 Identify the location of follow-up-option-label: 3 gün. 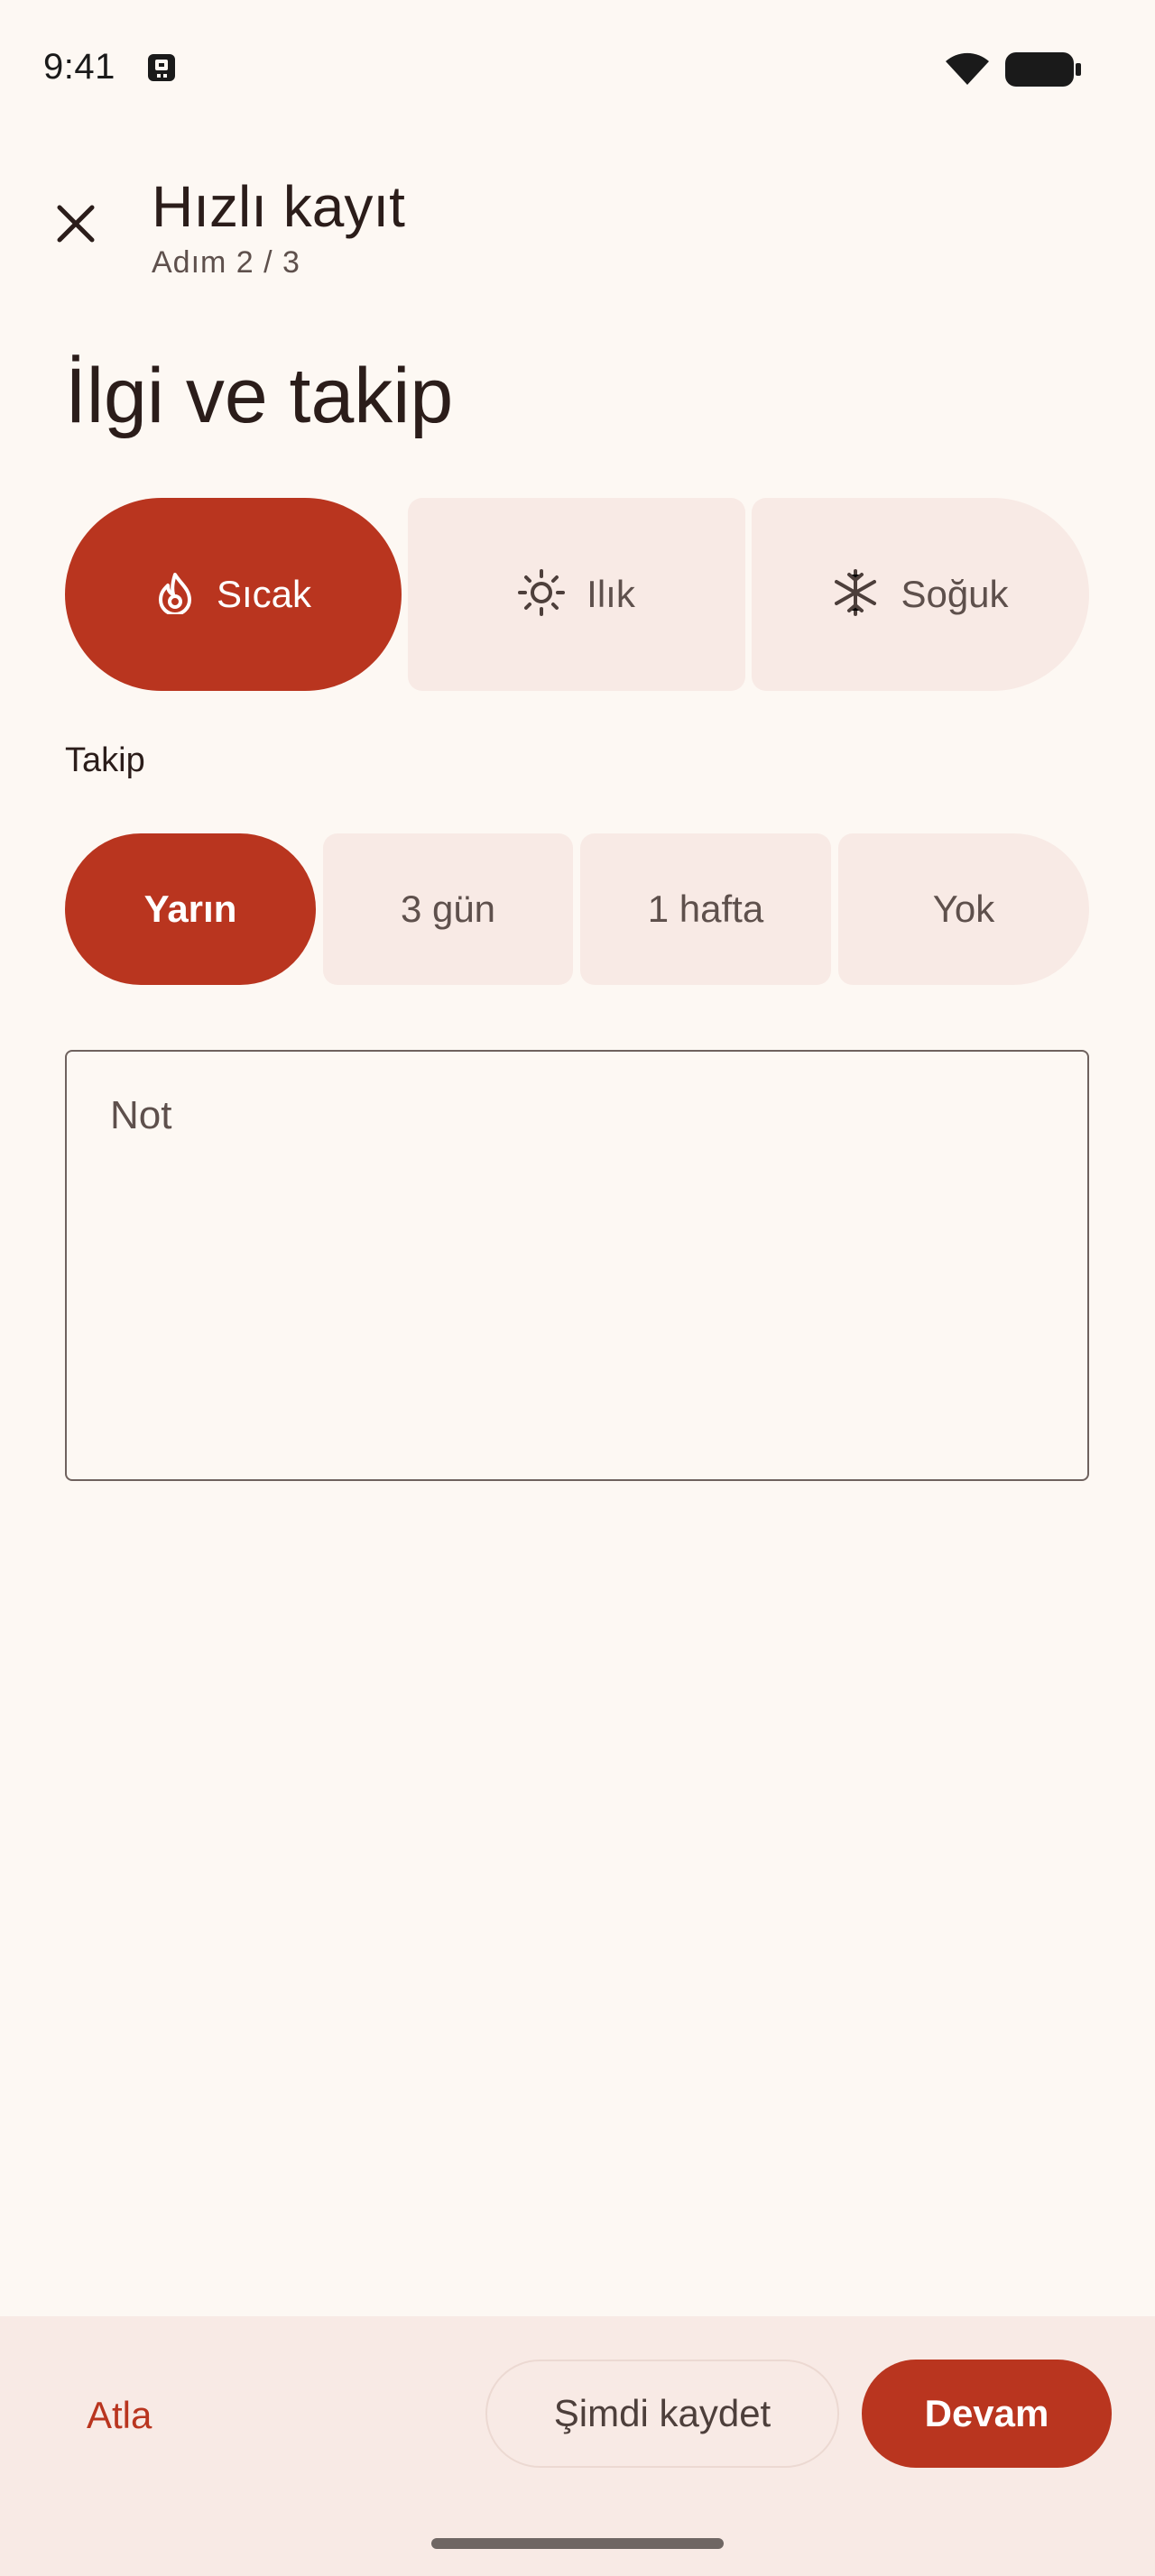
(448, 909).